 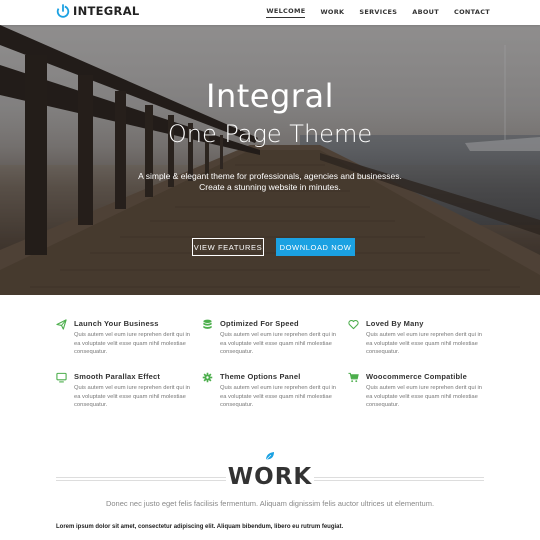 I want to click on download-now-button: DOWNLOAD NOW, so click(x=315, y=247).